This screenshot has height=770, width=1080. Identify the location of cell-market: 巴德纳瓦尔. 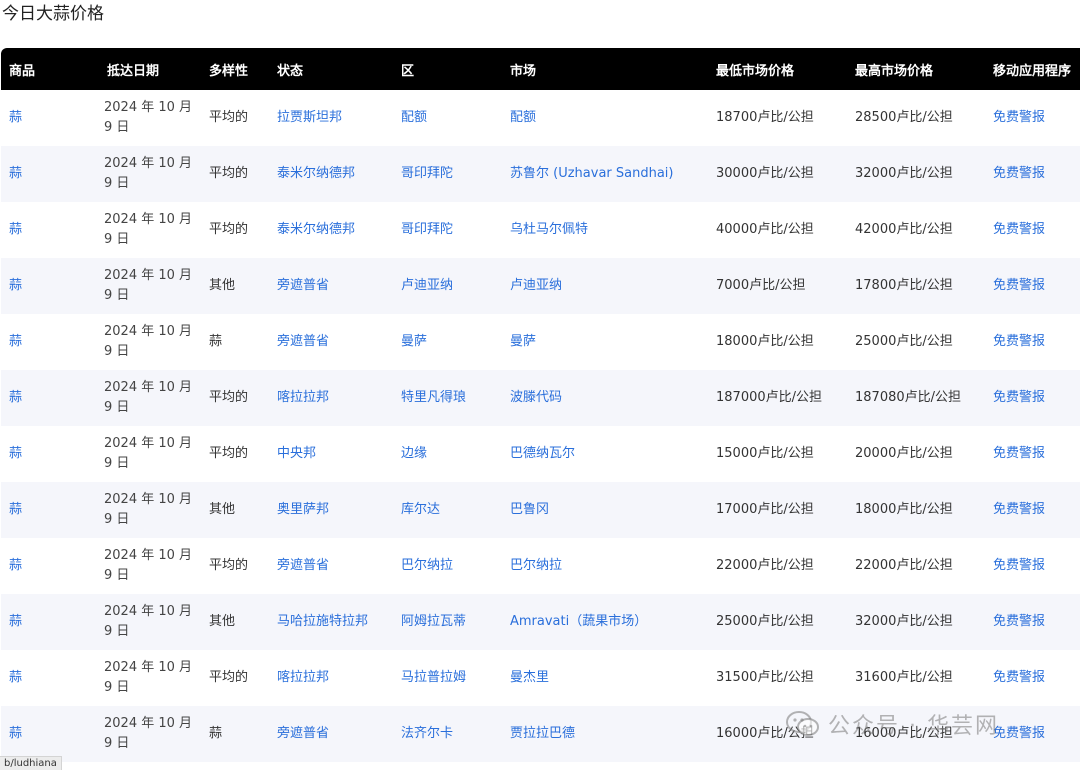
(605, 454).